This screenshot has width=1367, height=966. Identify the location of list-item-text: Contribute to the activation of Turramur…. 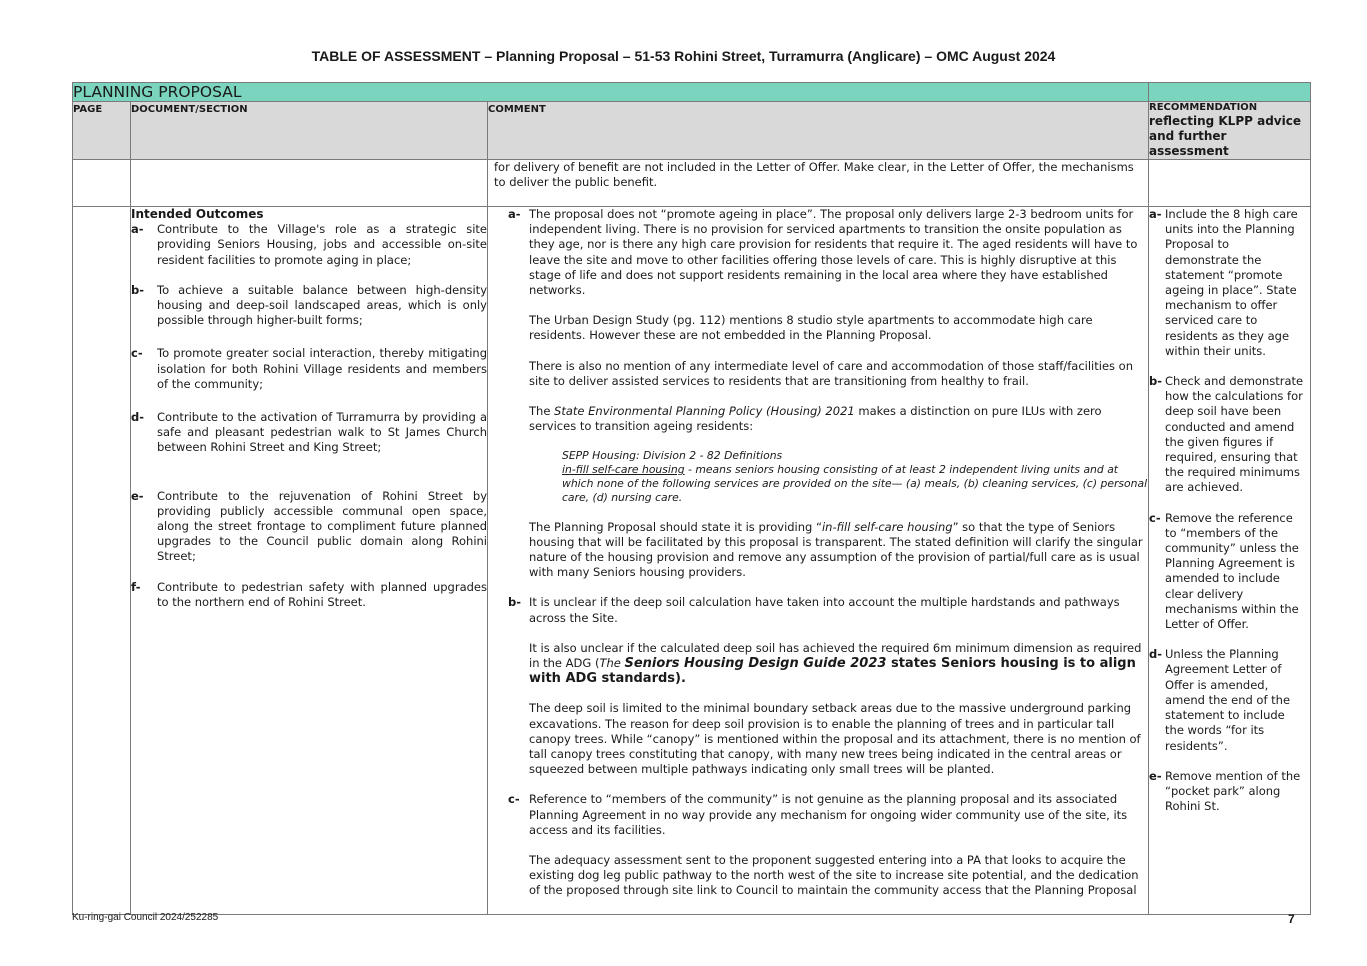
(322, 432).